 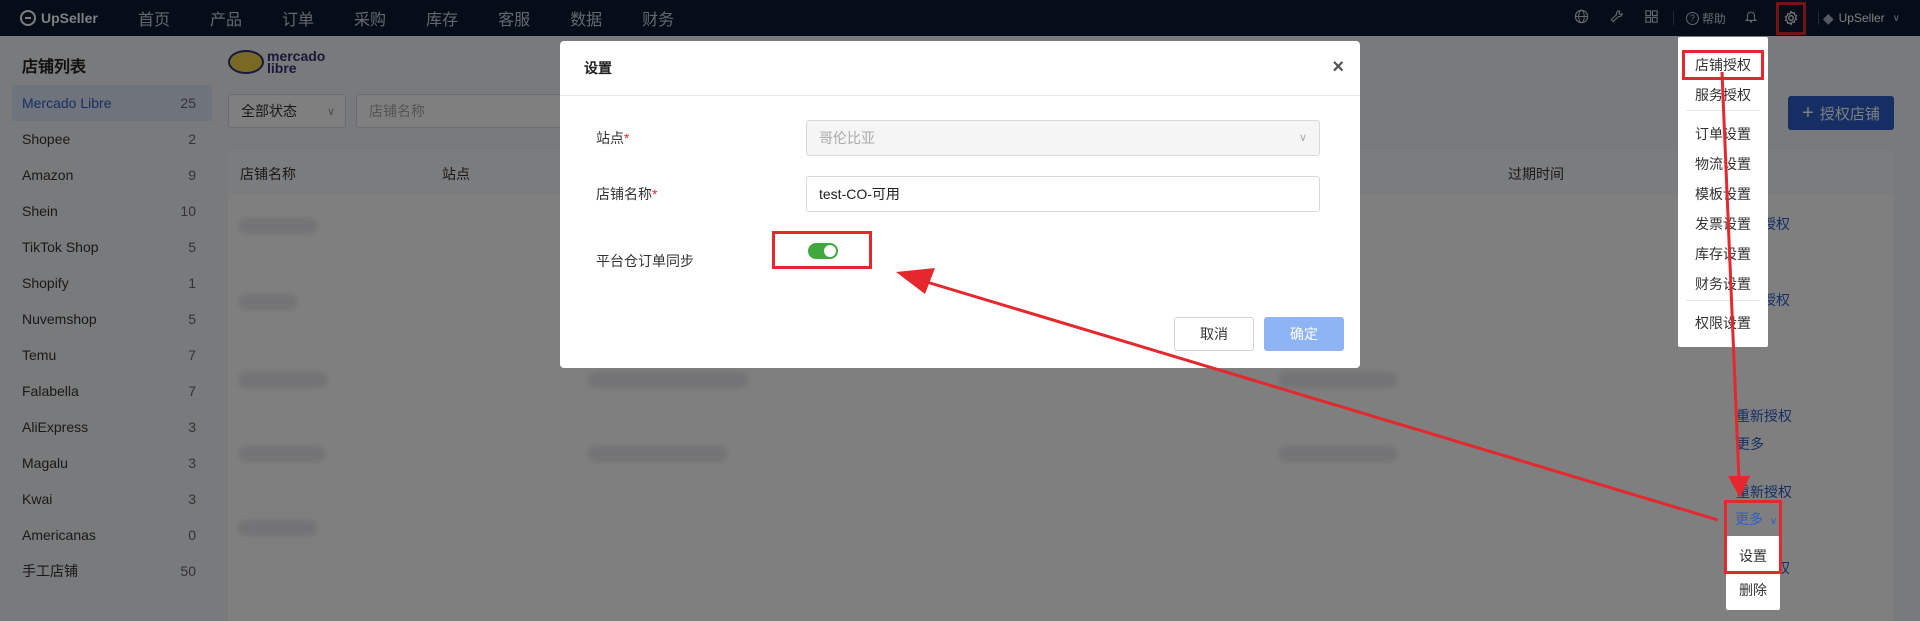 I want to click on store-name-row: 店铺名称* test-CO-可用, so click(x=958, y=194).